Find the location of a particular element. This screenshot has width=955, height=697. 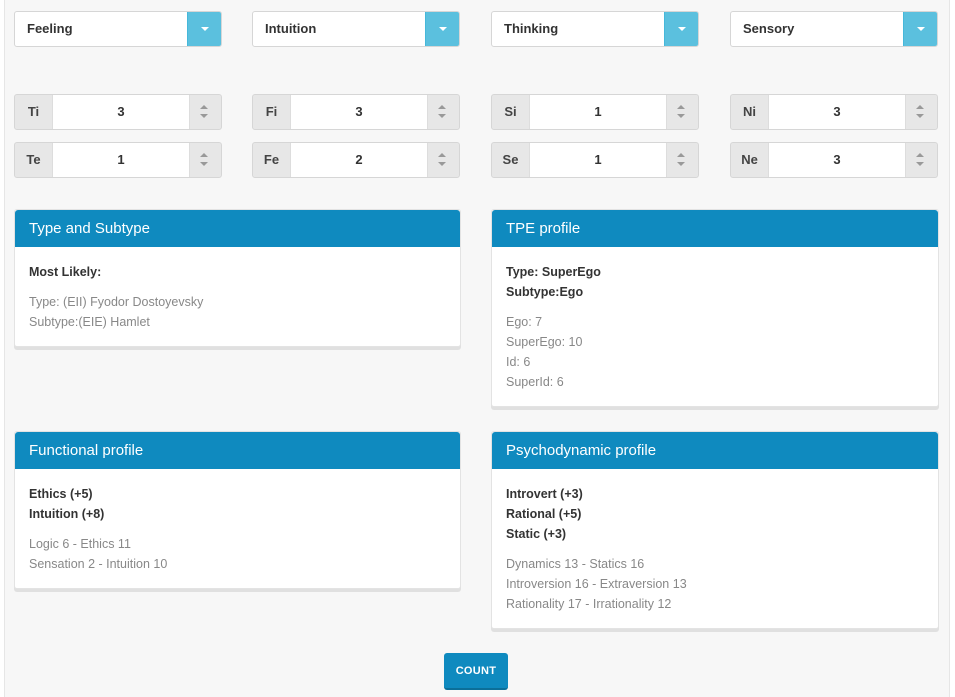

stepper-si: Si 1 is located at coordinates (595, 112).